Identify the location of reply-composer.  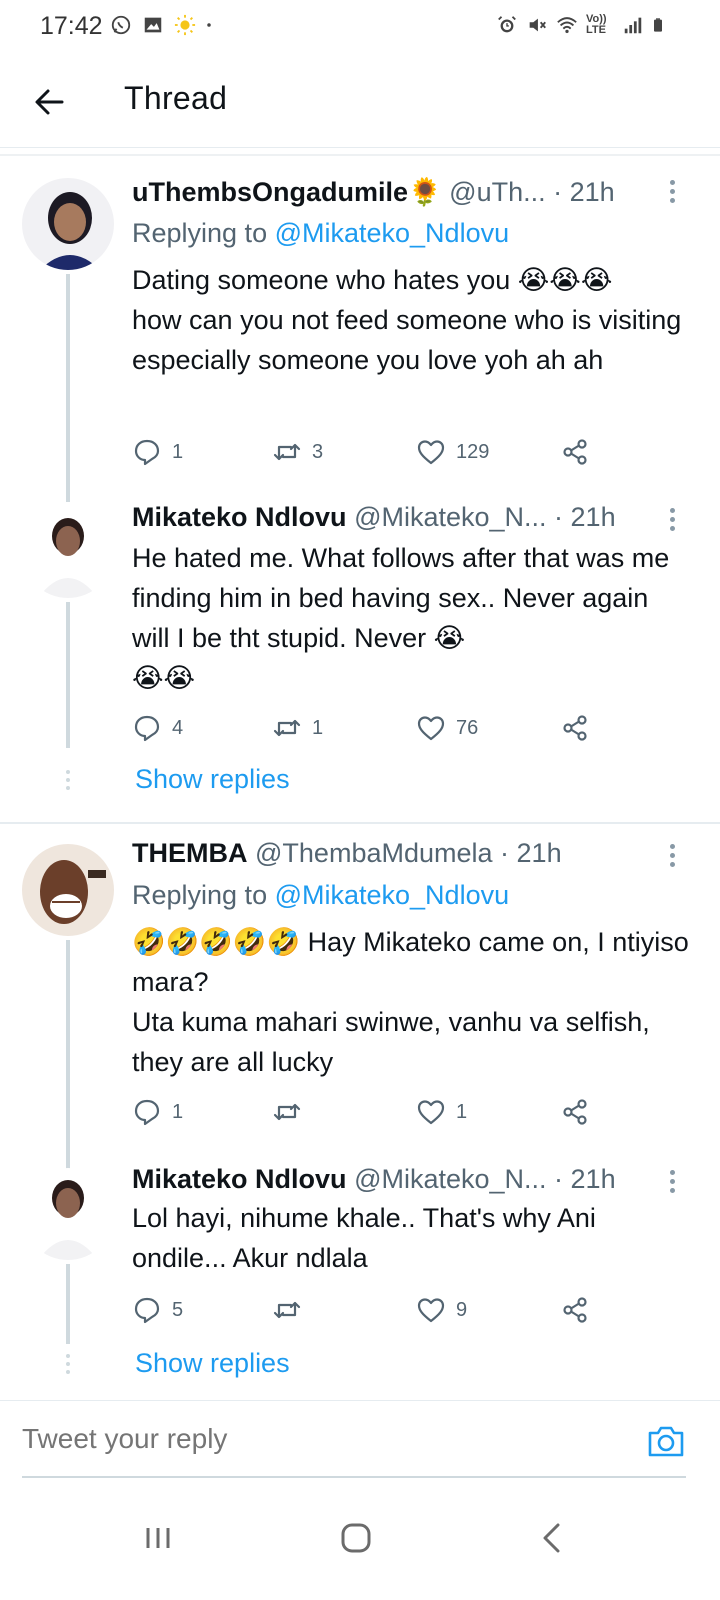
(360, 1440).